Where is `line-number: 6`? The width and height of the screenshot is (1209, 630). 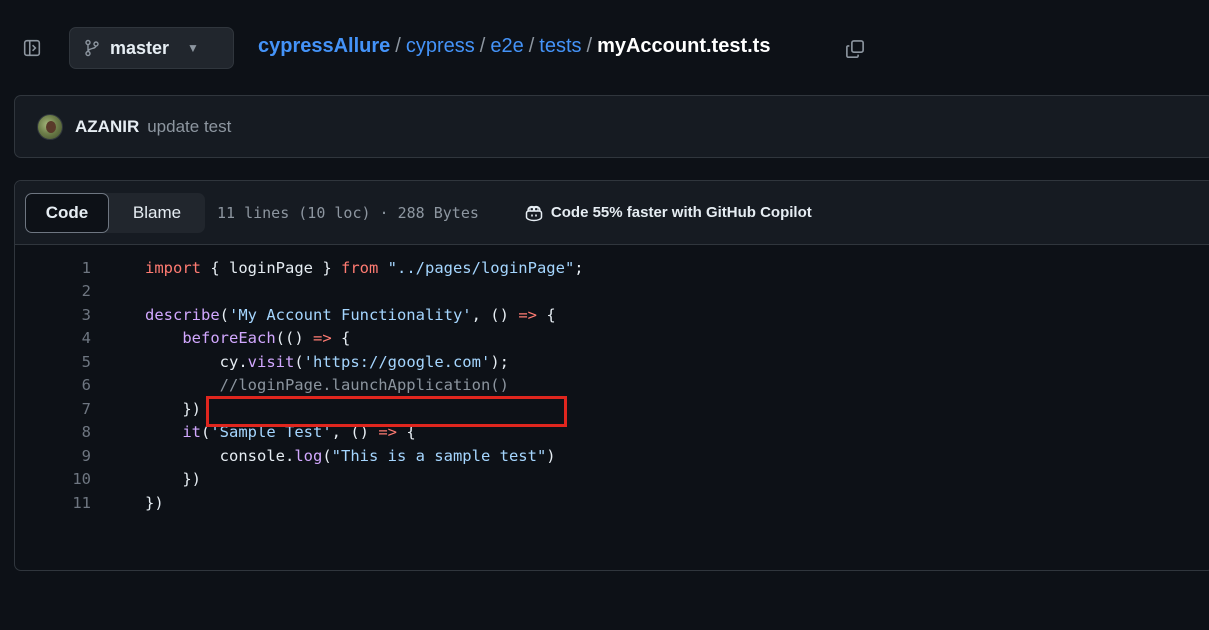
line-number: 6 is located at coordinates (53, 385).